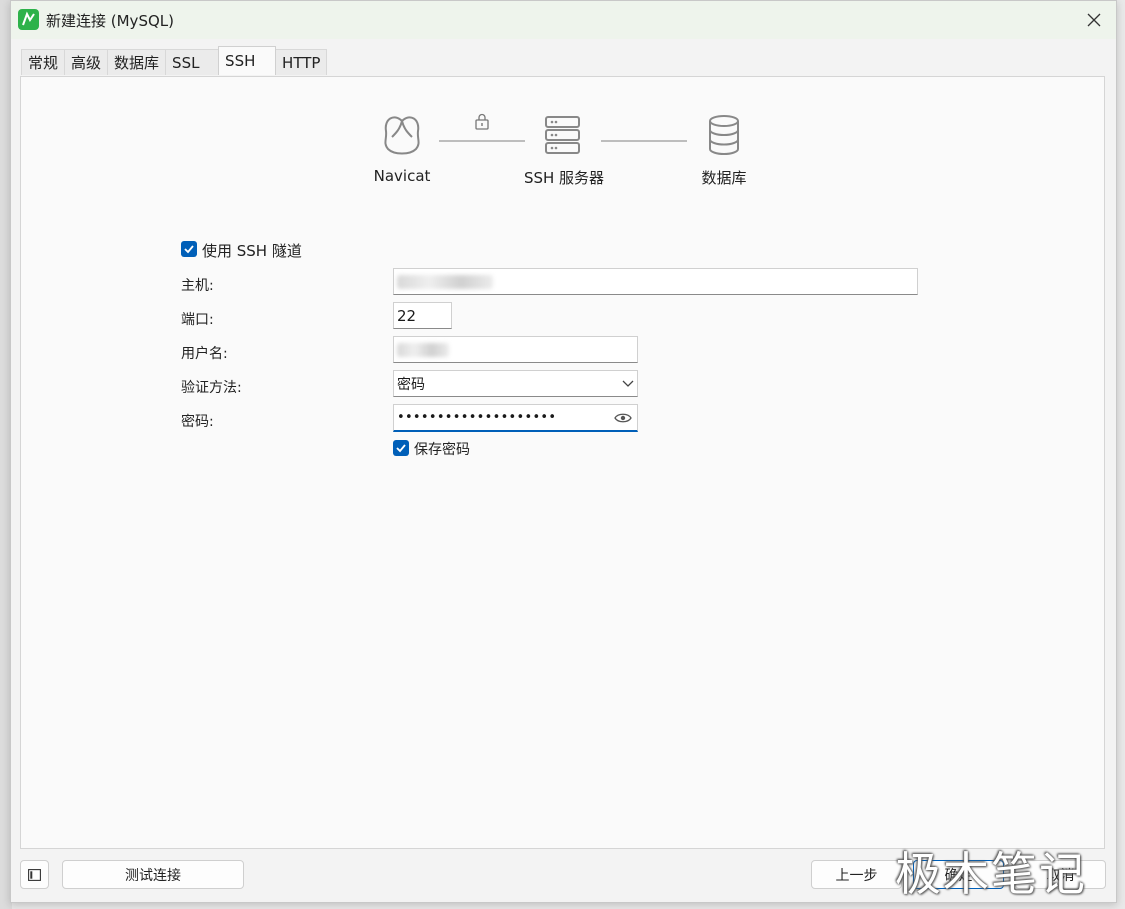  Describe the element at coordinates (402, 135) in the screenshot. I see `navicat-icon` at that location.